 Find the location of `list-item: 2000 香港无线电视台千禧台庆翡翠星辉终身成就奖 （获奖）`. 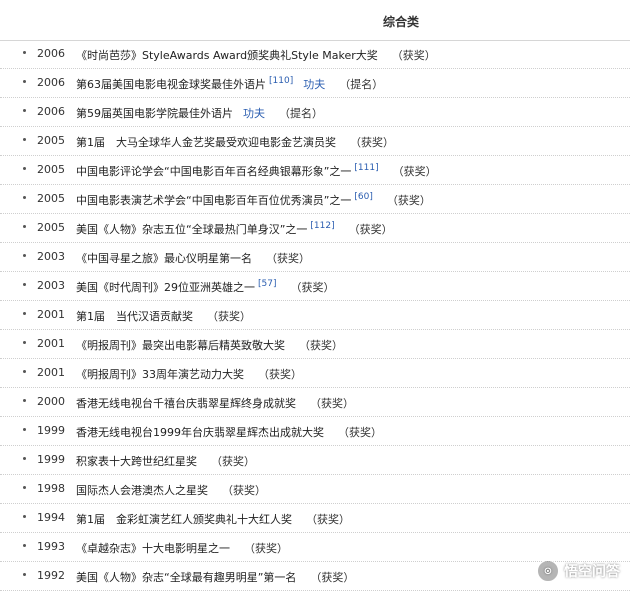

list-item: 2000 香港无线电视台千禧台庆翡翠星辉终身成就奖 （获奖） is located at coordinates (315, 402).